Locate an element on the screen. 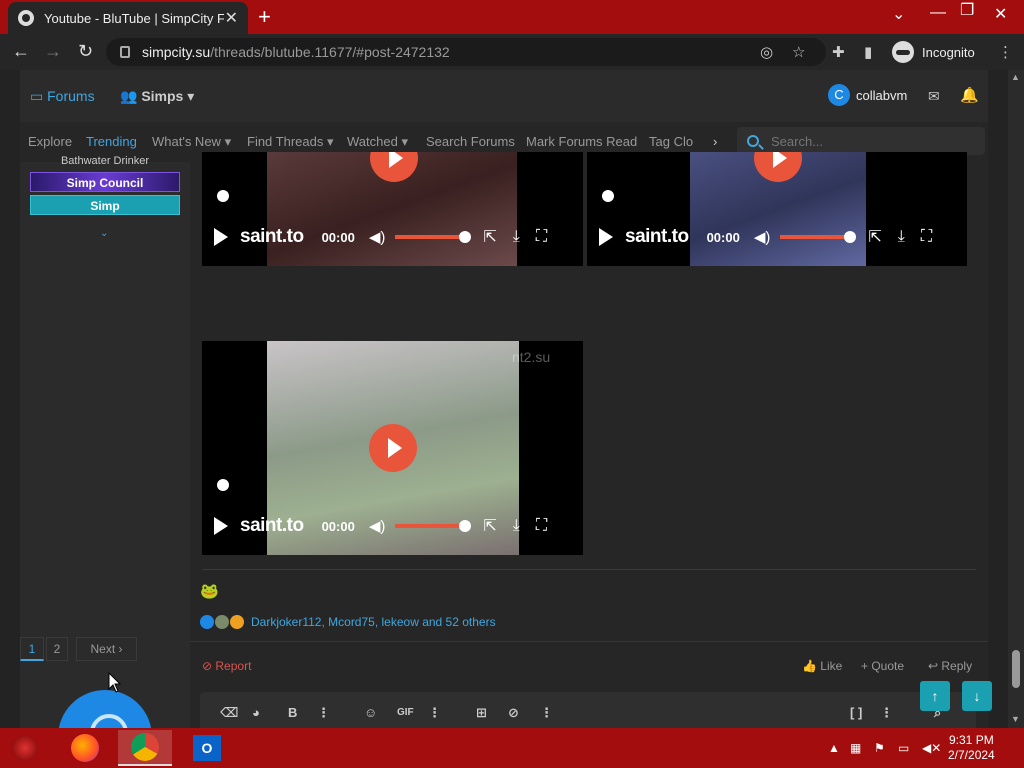 This screenshot has width=1024, height=768. video-player: nt2.su saint.to 00:00 ◀) ⇱ ⤓ ⛶ is located at coordinates (392, 448).